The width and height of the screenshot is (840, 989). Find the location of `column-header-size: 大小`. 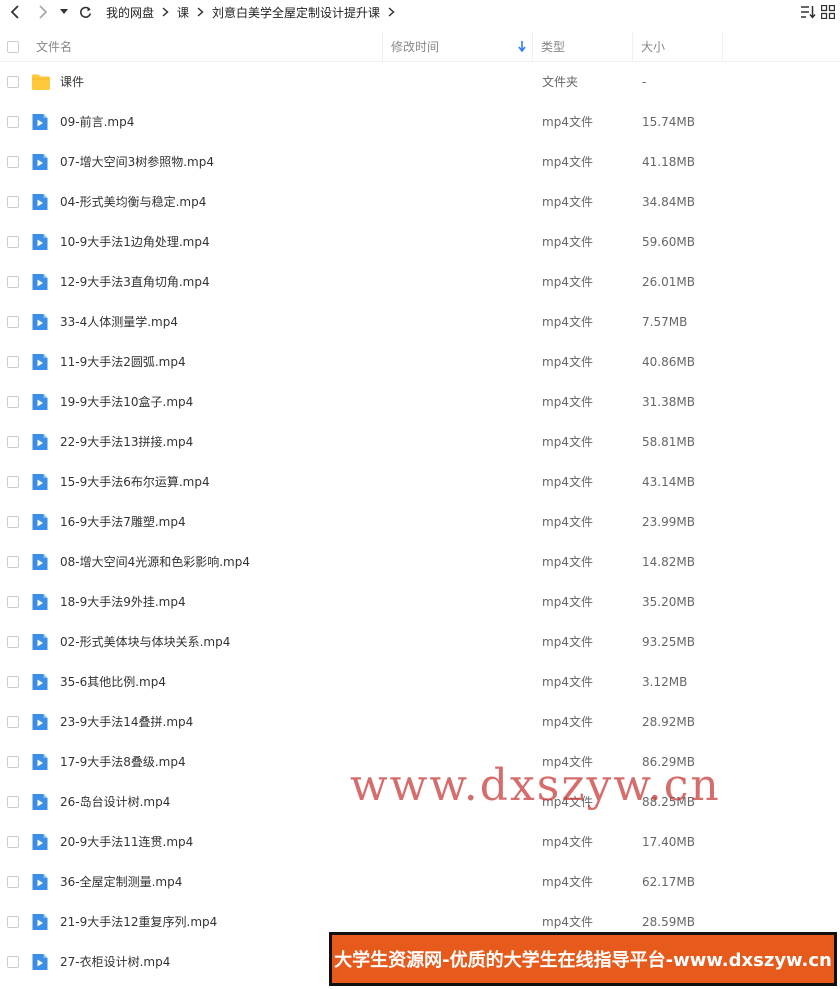

column-header-size: 大小 is located at coordinates (678, 46).